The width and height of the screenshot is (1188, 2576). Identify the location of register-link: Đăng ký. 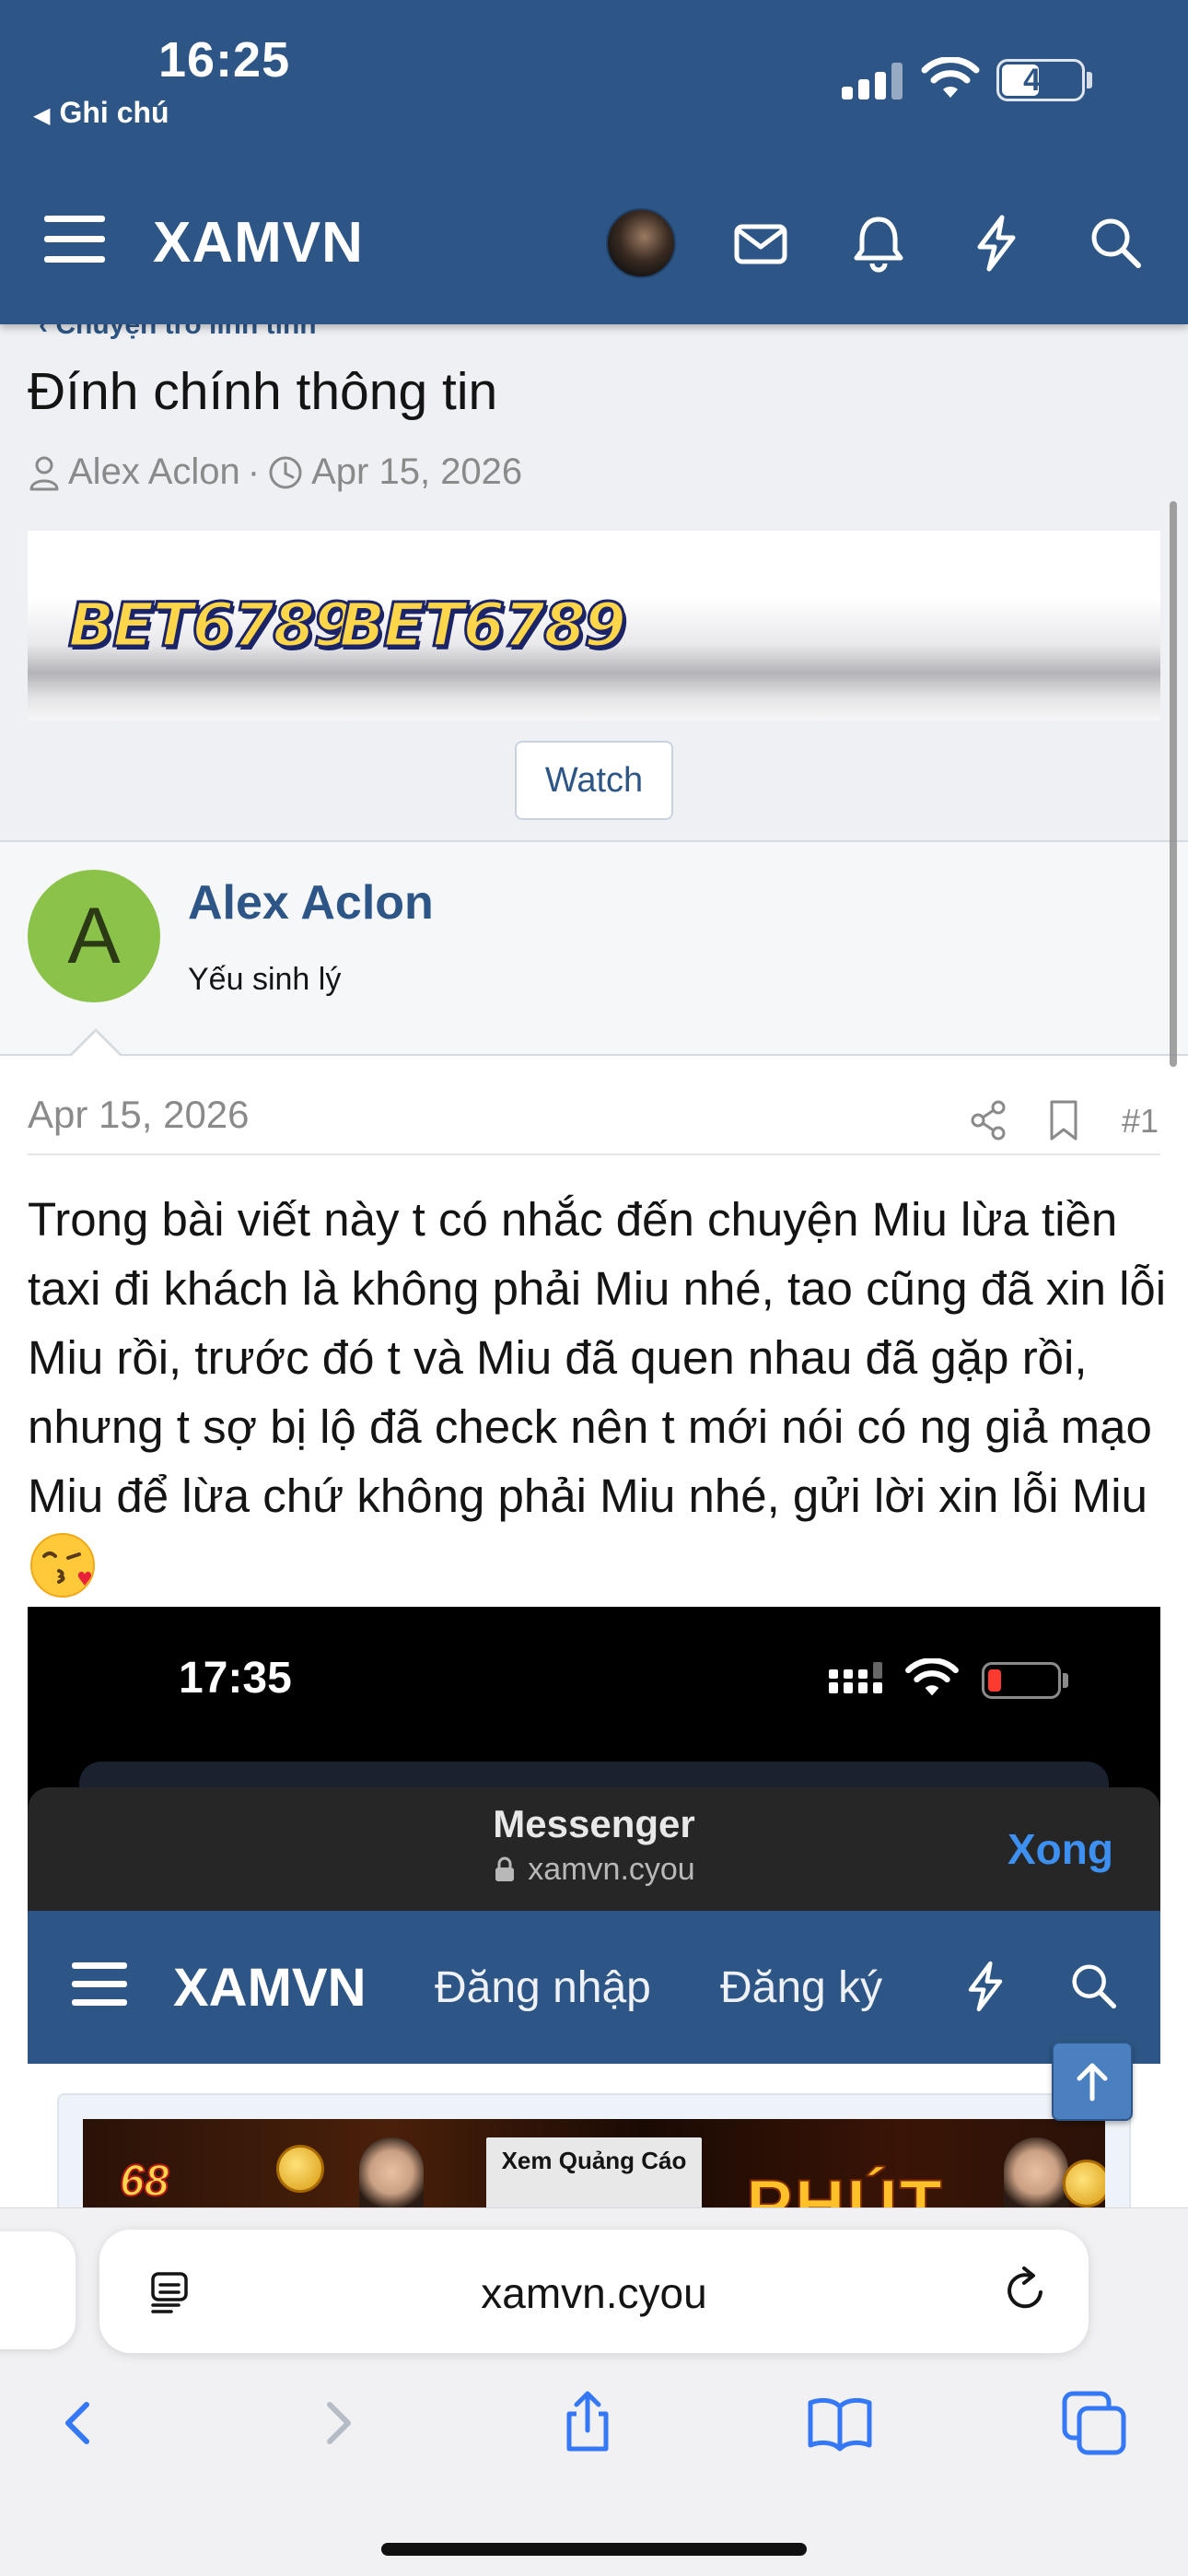
(801, 1987).